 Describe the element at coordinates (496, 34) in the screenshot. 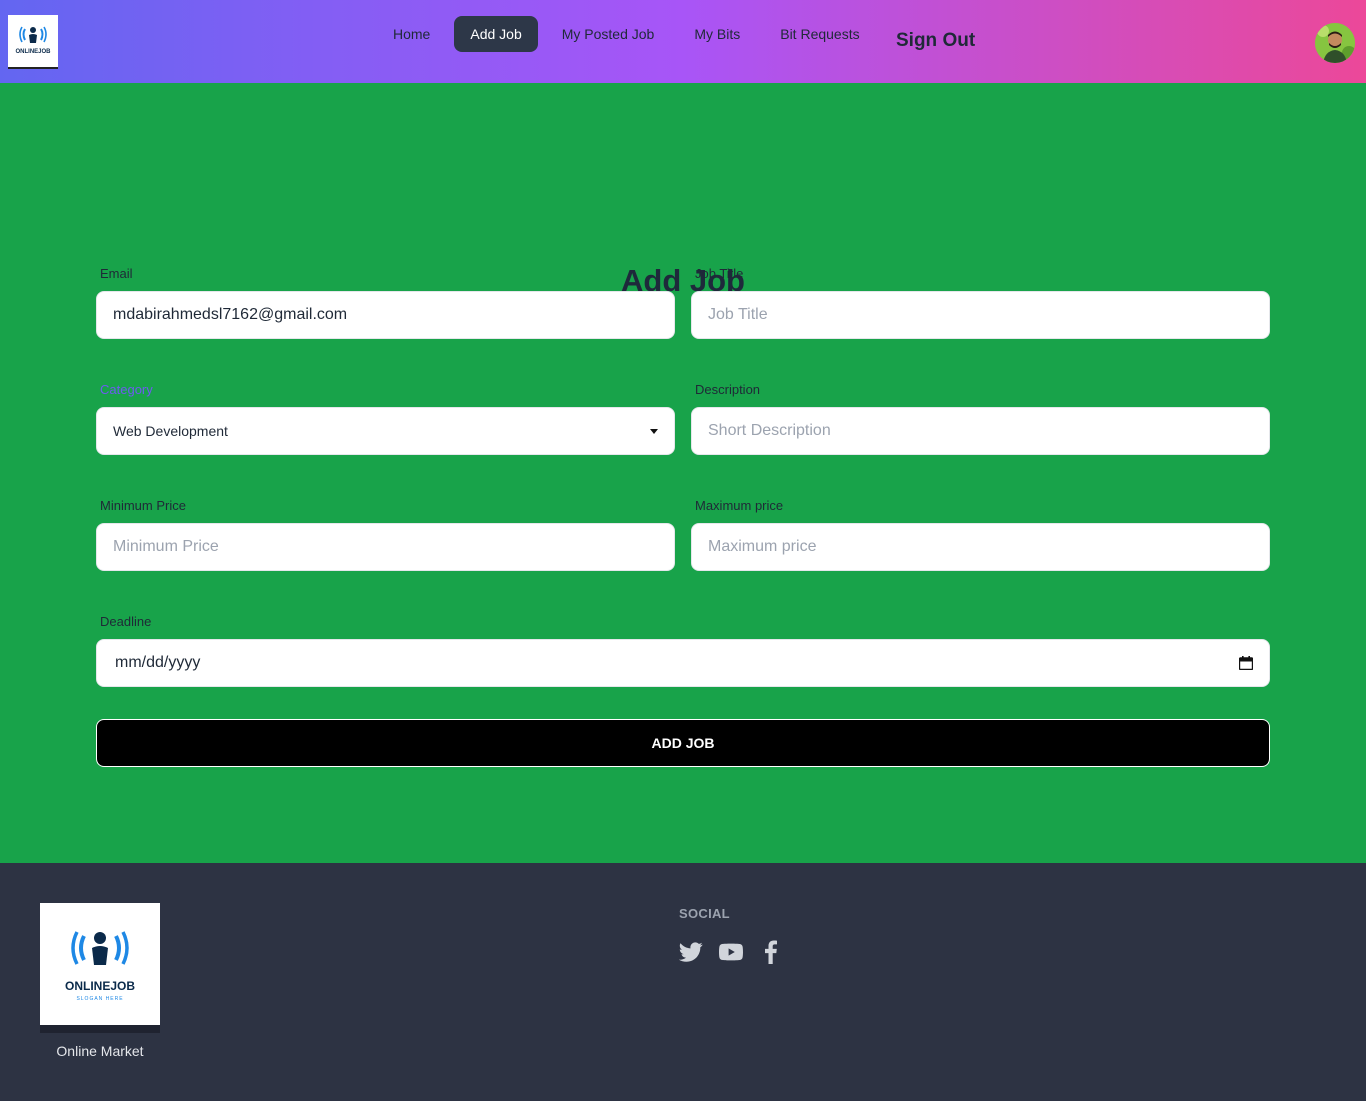

I see `nav-item-add-job: Add Job` at that location.